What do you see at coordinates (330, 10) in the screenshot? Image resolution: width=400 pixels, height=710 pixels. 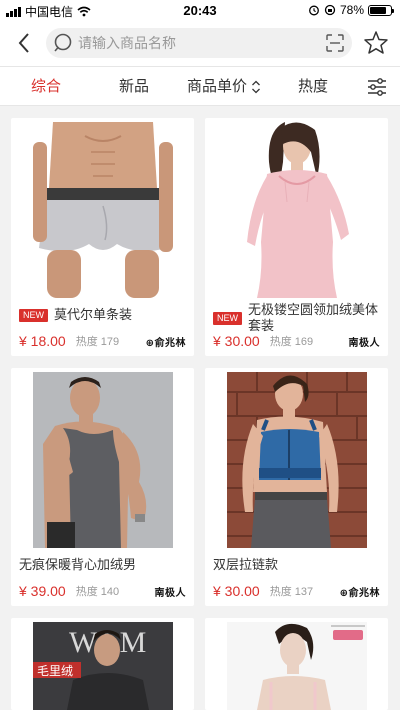 I see `rotation-lock-icon` at bounding box center [330, 10].